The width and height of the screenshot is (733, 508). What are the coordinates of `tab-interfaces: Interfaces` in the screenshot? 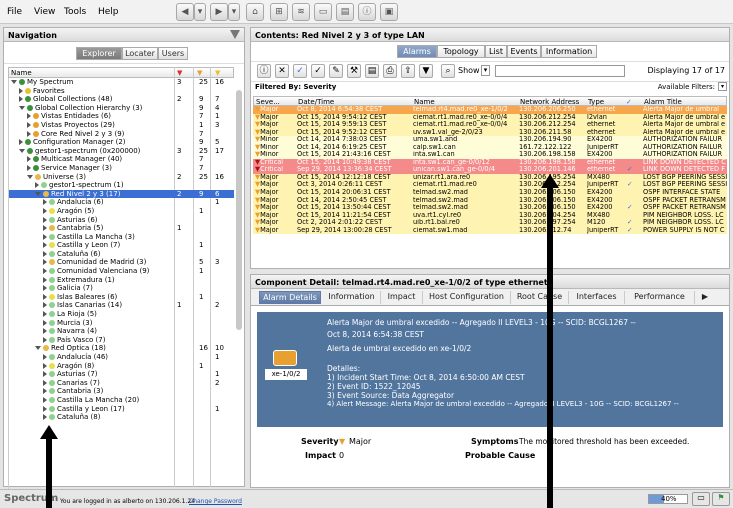 It's located at (597, 297).